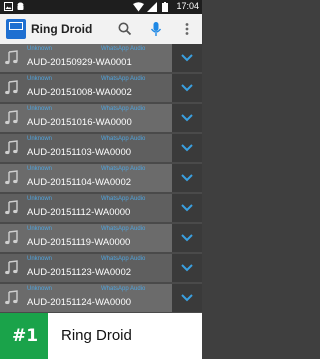  I want to click on list-item: Unknown WhatsApp Audio AUD-20150929-WA0001, so click(101, 59).